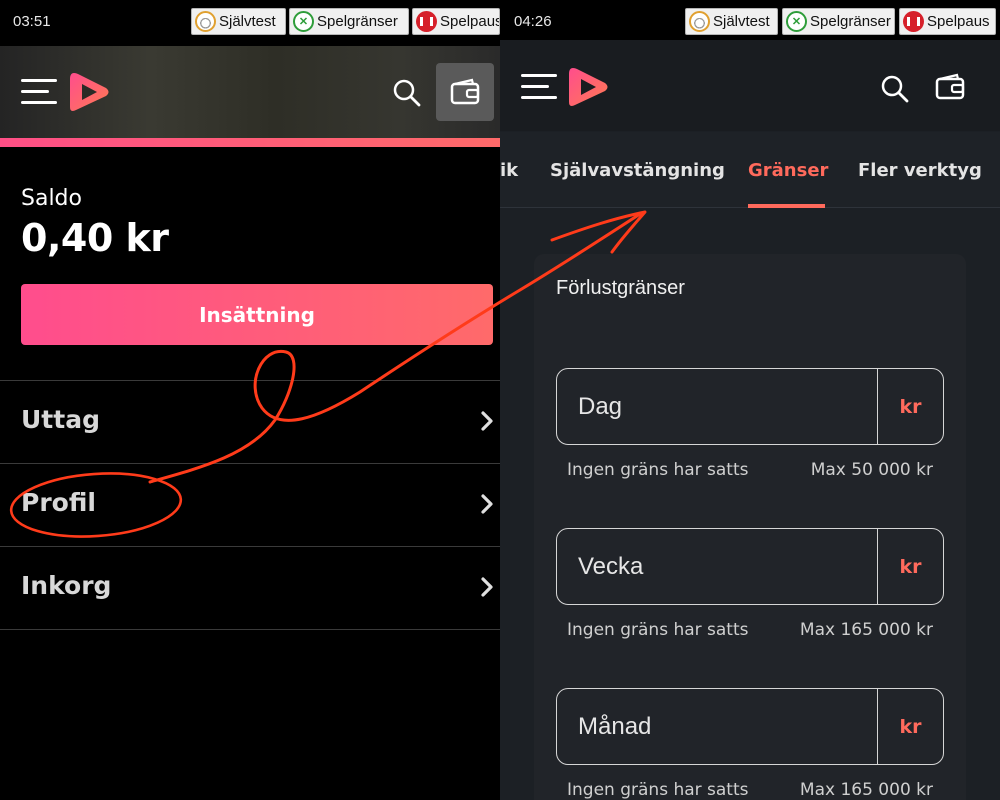 The width and height of the screenshot is (1000, 800). Describe the element at coordinates (250, 421) in the screenshot. I see `menu-item-uttag: Uttag` at that location.